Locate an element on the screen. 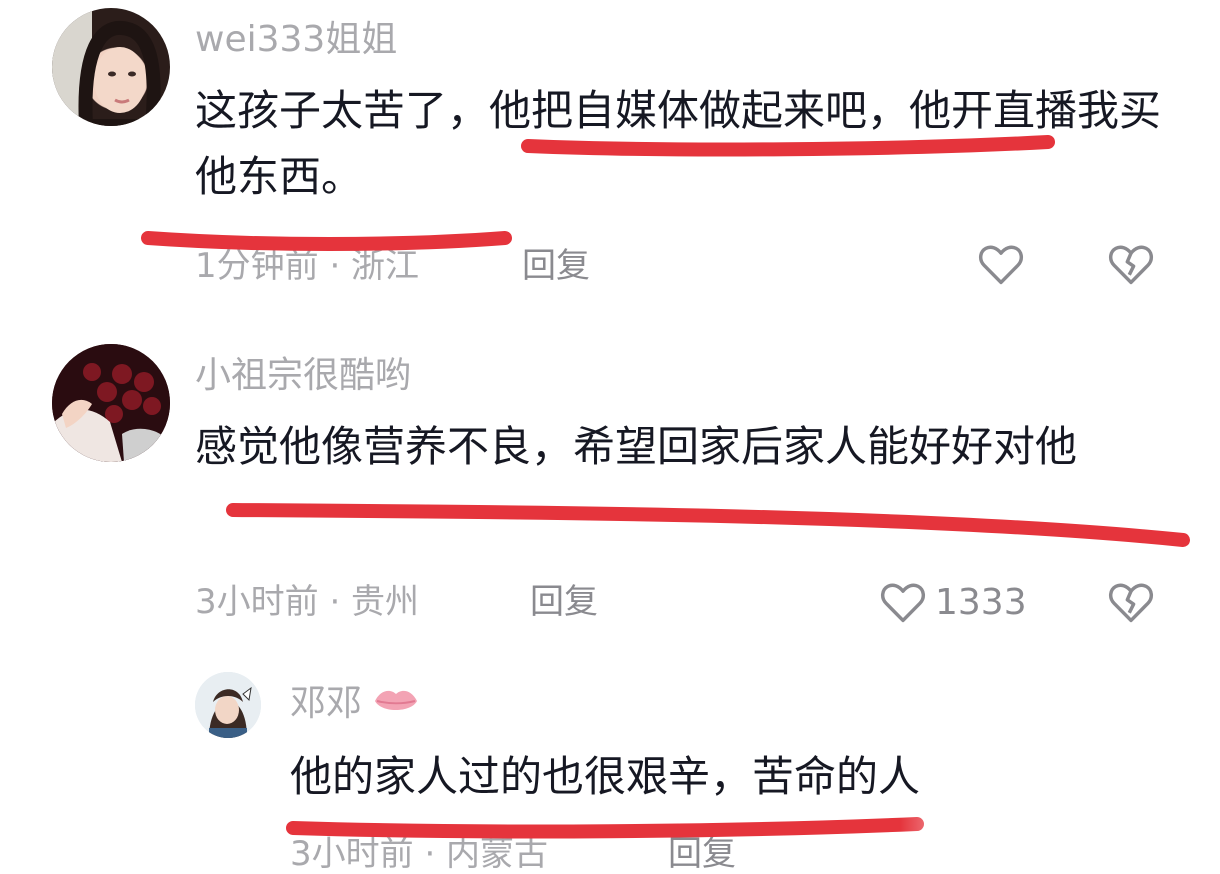 This screenshot has width=1220, height=874. comment-username: 小祖宗很酷哟 is located at coordinates (303, 376).